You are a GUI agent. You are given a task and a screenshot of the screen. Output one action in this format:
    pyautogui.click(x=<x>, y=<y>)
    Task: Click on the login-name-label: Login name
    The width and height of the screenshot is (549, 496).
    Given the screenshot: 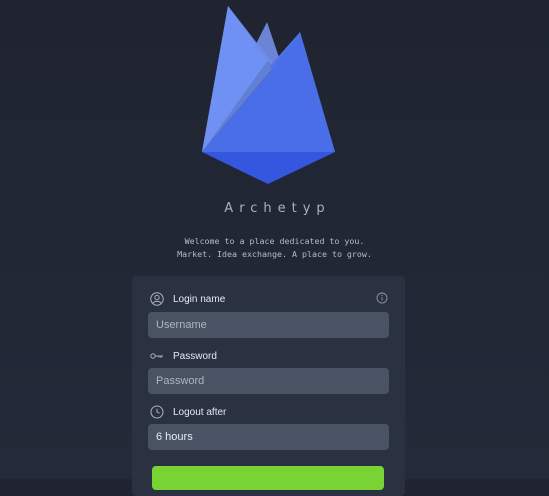 What is the action you would take?
    pyautogui.click(x=199, y=299)
    